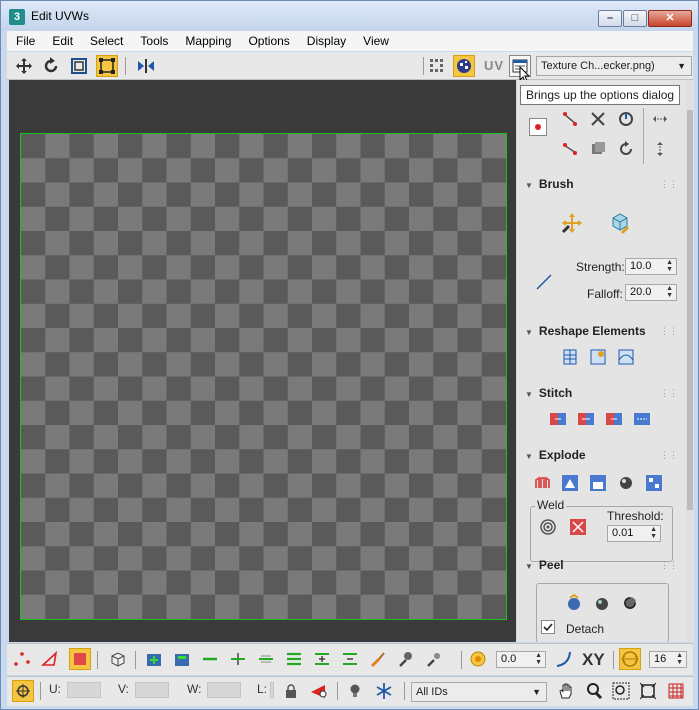 The image size is (699, 710). Describe the element at coordinates (349, 16) in the screenshot. I see `title-bar: 3 Edit UVWs – □ ✕` at that location.